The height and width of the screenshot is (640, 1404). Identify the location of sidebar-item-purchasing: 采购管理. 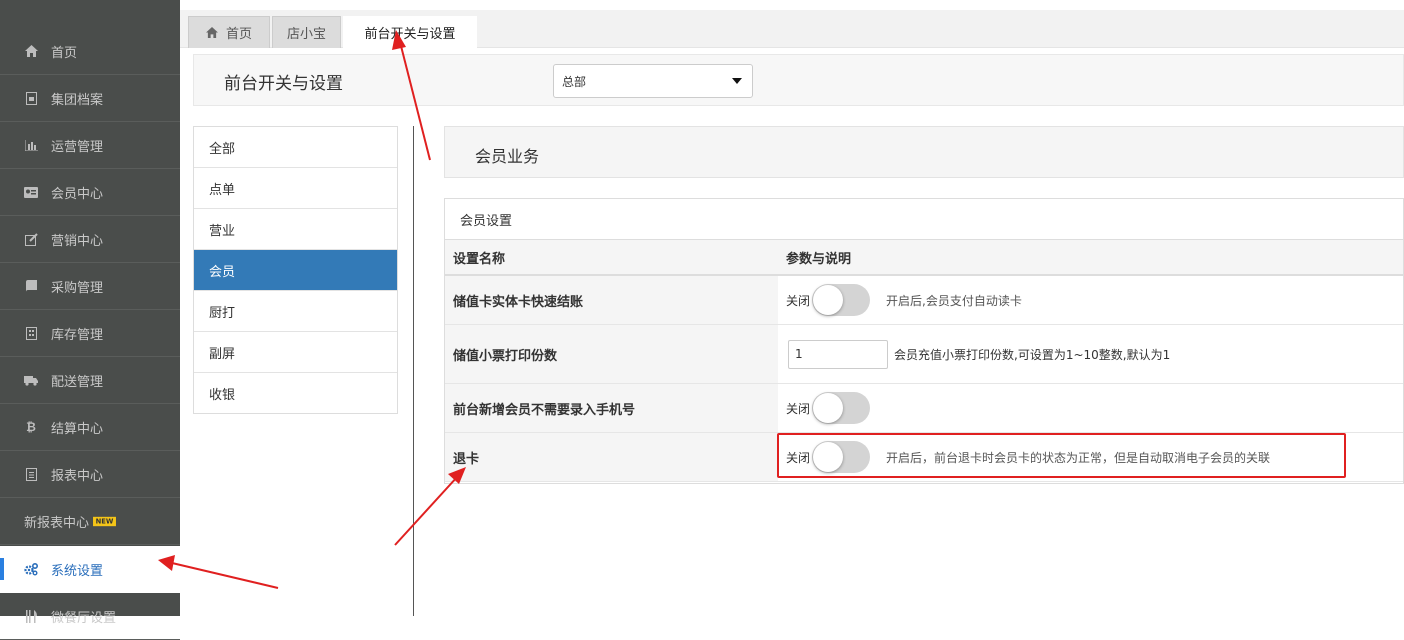
(90, 286).